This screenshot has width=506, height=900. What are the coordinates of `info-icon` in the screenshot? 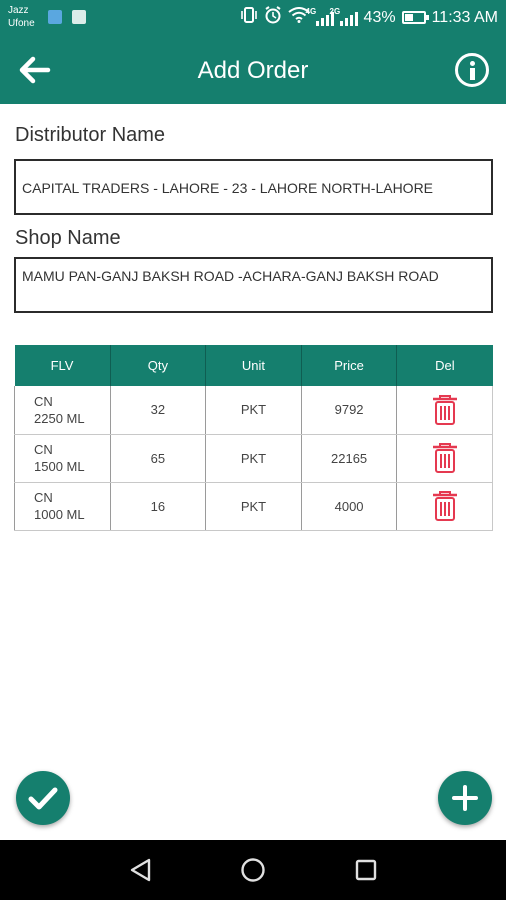 It's located at (472, 63).